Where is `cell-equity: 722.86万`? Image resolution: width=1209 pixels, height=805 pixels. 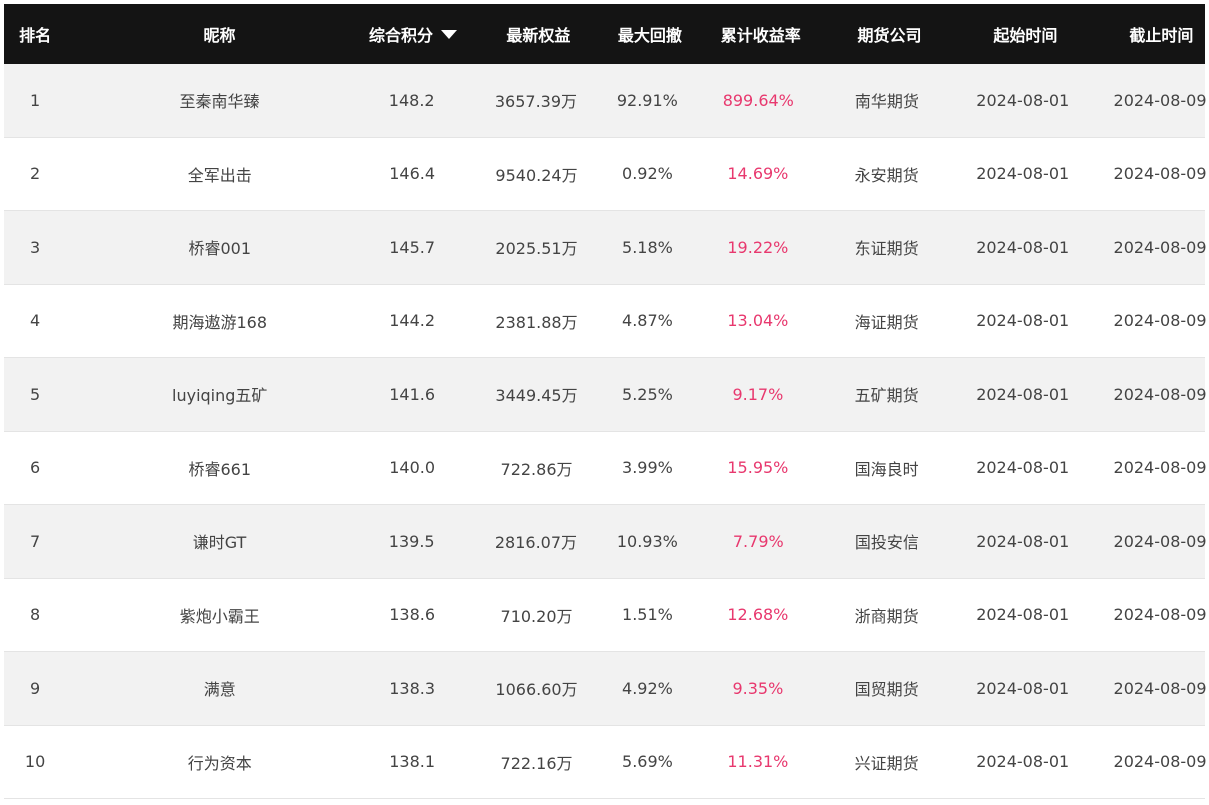
cell-equity: 722.86万 is located at coordinates (536, 469).